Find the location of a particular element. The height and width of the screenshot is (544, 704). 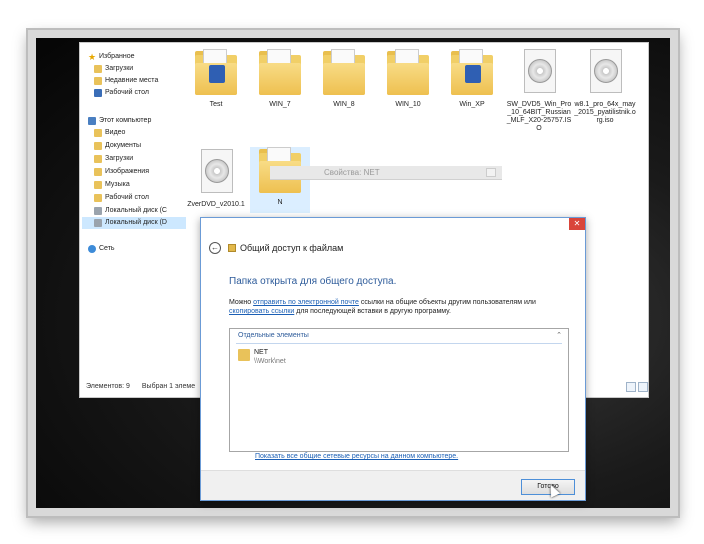

send-email-link: отправить по электронной почте is located at coordinates (306, 302).